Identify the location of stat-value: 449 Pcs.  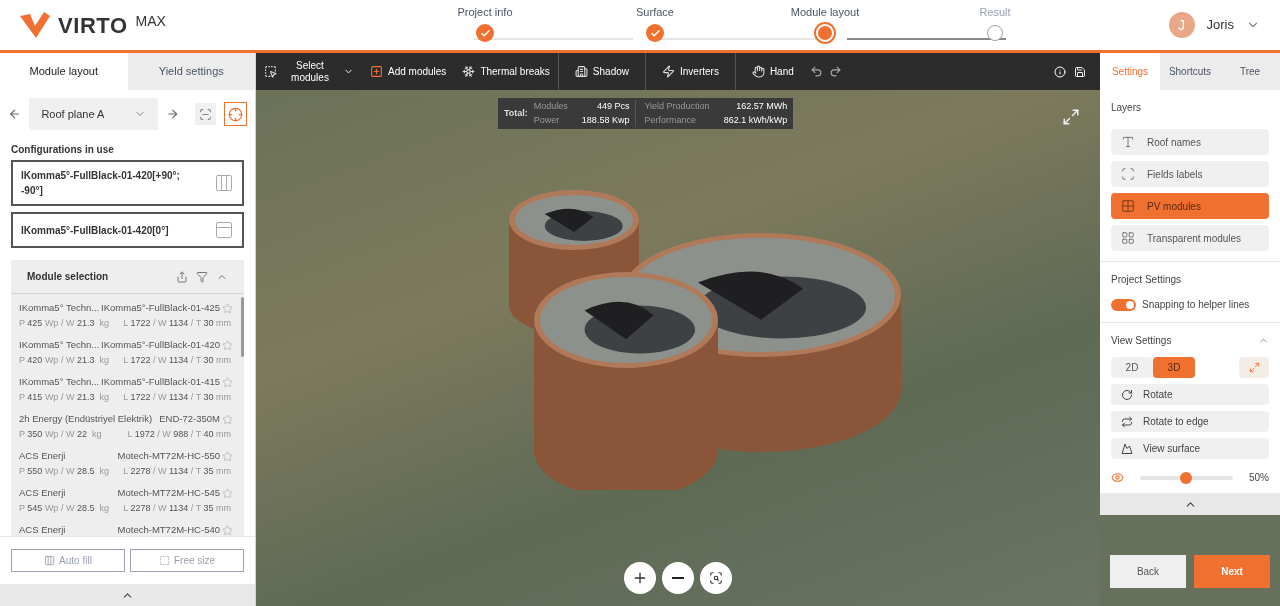
(612, 106).